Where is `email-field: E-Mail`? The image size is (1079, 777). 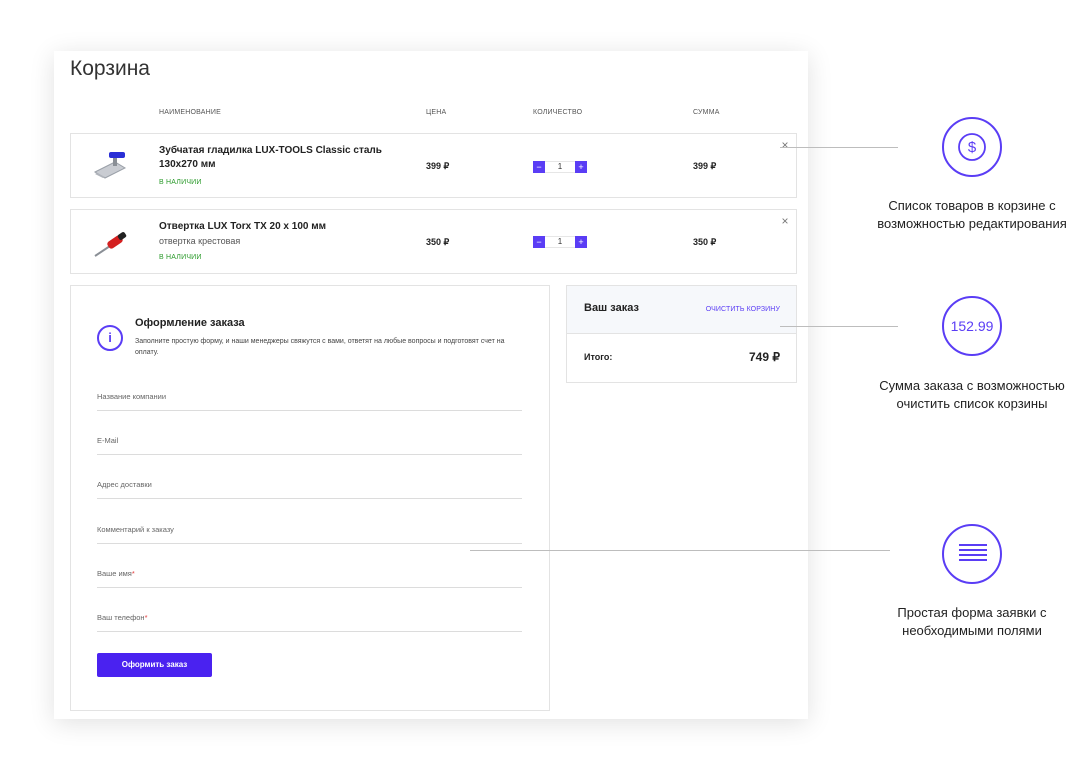
email-field: E-Mail is located at coordinates (309, 440).